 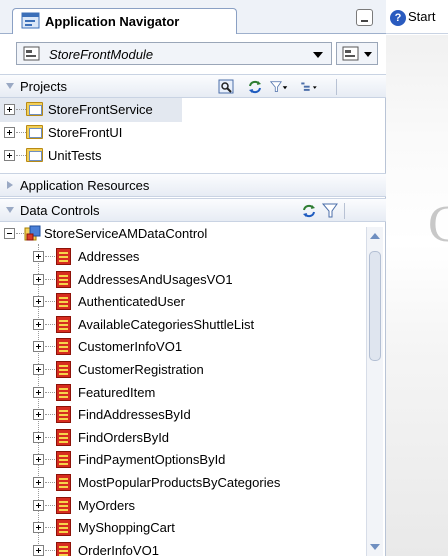 What do you see at coordinates (180, 280) in the screenshot?
I see `tree-item-data-collection: AddressesAndUsagesVO1` at bounding box center [180, 280].